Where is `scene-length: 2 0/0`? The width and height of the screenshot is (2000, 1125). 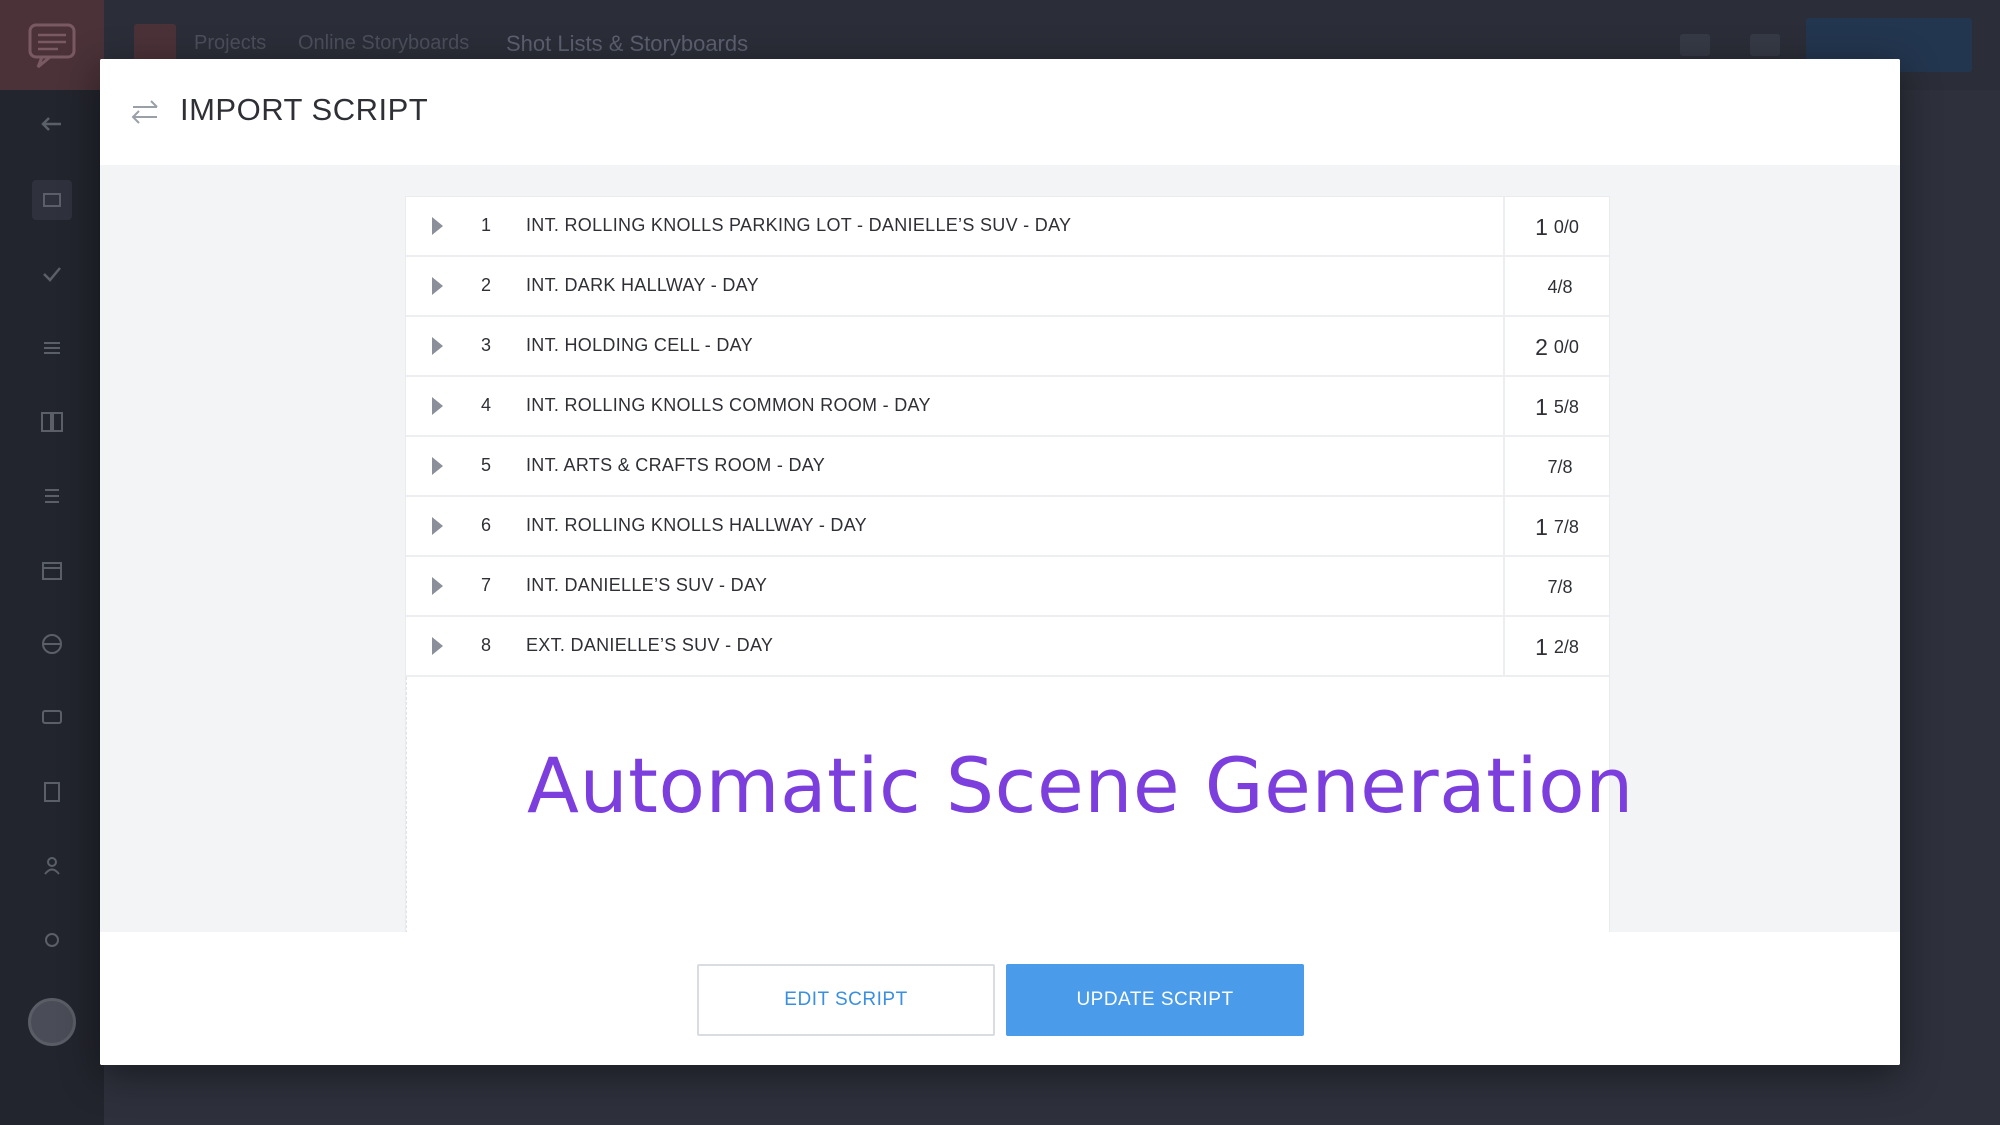 scene-length: 2 0/0 is located at coordinates (1557, 347).